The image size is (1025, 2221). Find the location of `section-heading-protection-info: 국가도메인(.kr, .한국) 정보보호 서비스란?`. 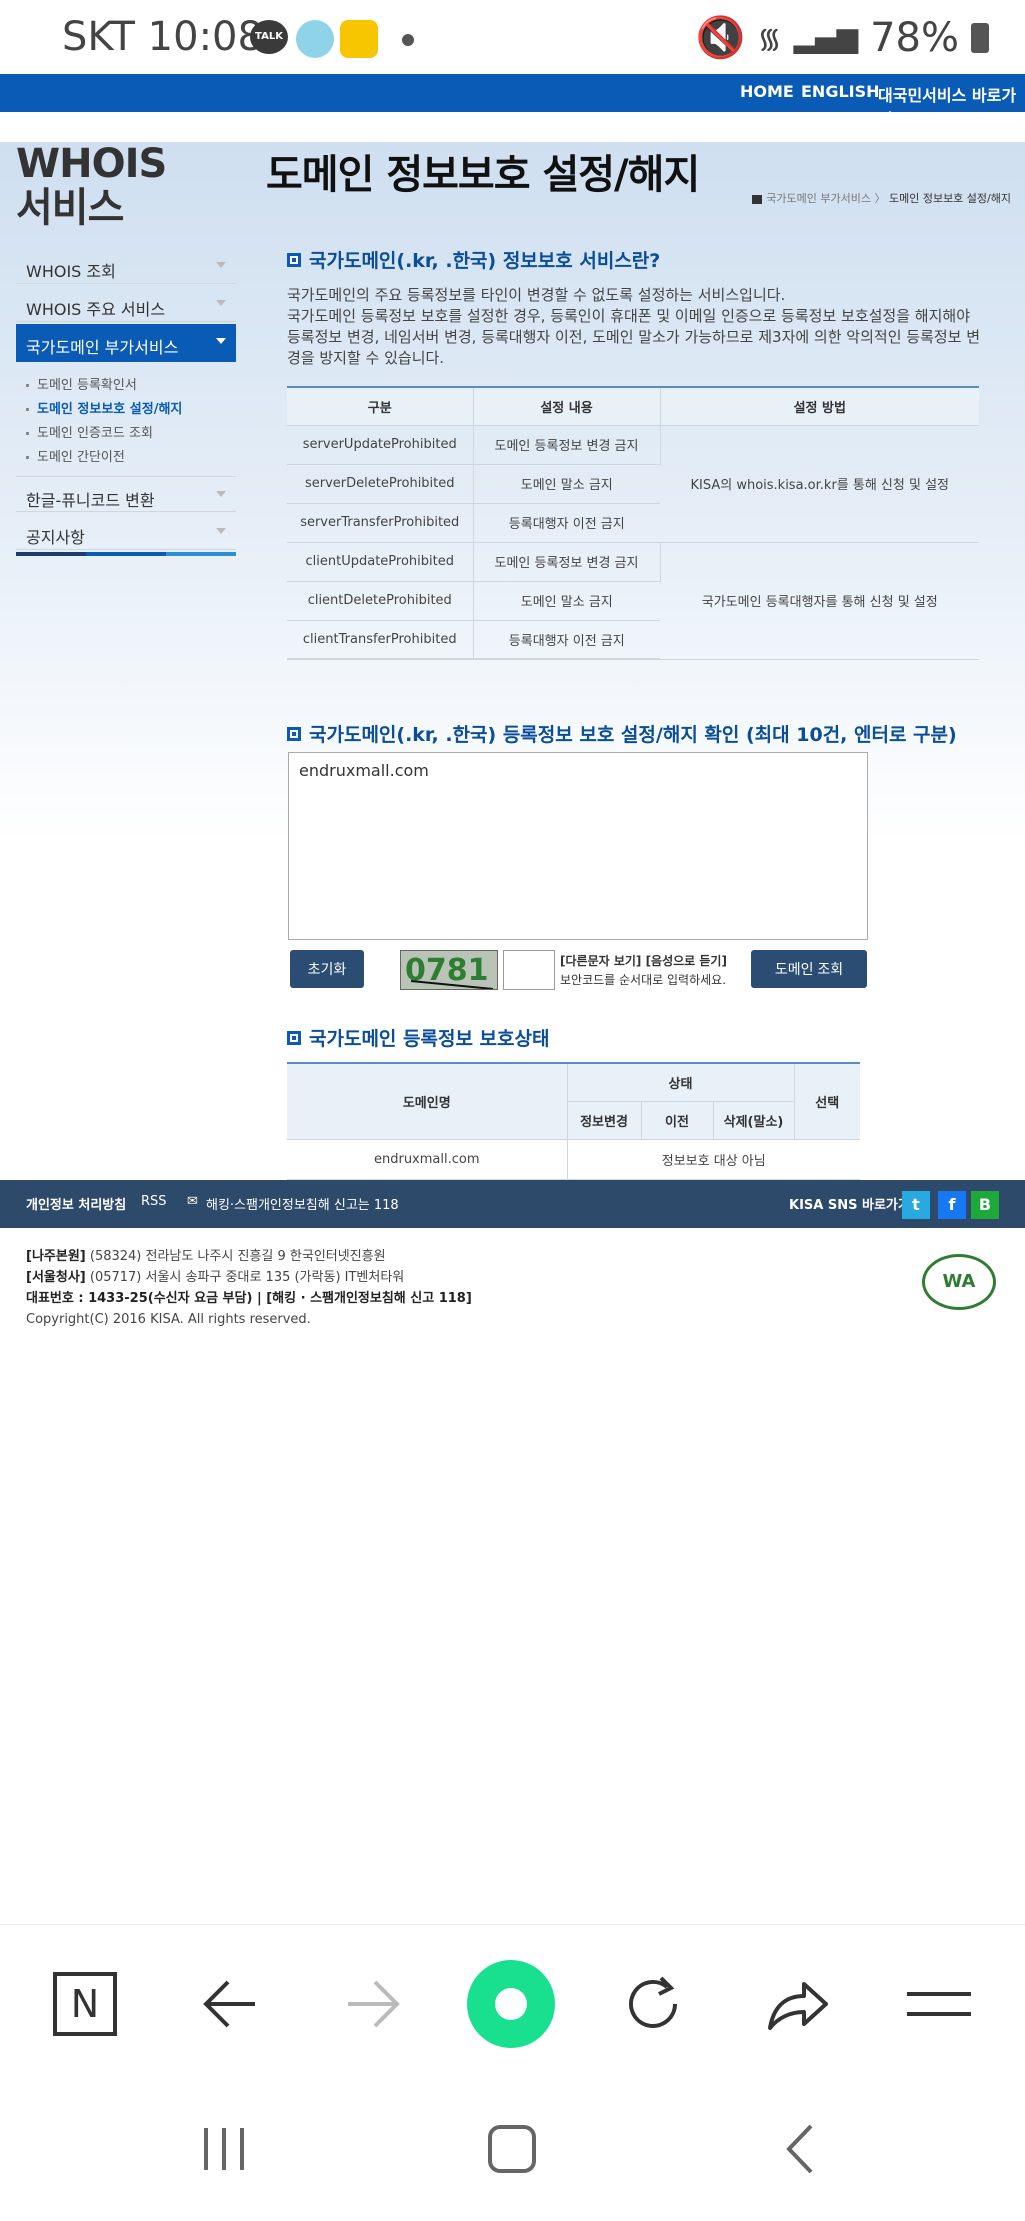

section-heading-protection-info: 국가도메인(.kr, .한국) 정보보호 서비스란? is located at coordinates (473, 259).